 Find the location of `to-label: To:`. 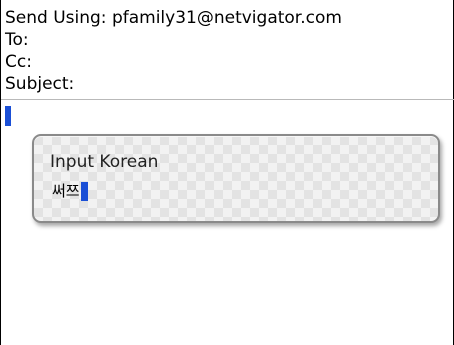

to-label: To: is located at coordinates (17, 40).